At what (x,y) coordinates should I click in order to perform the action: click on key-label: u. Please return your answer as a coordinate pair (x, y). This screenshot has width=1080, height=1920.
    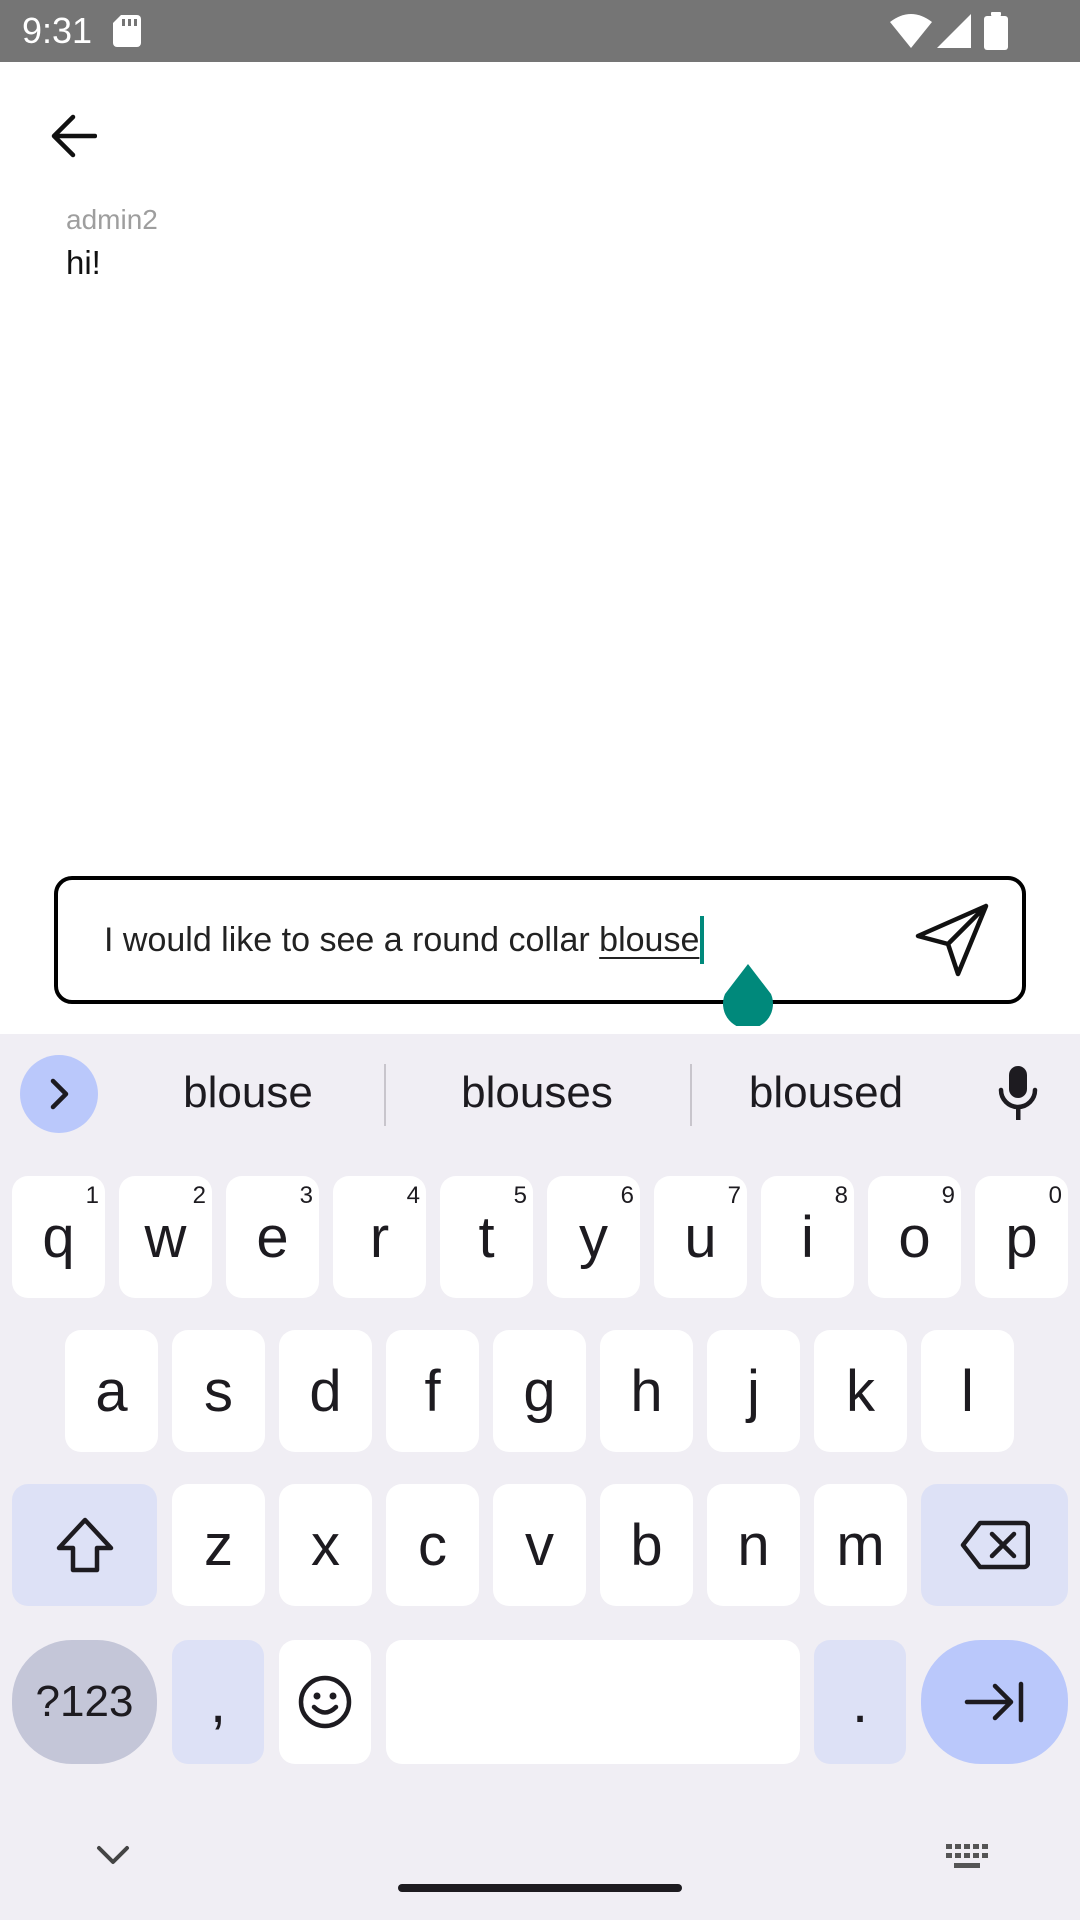
    Looking at the image, I should click on (700, 1237).